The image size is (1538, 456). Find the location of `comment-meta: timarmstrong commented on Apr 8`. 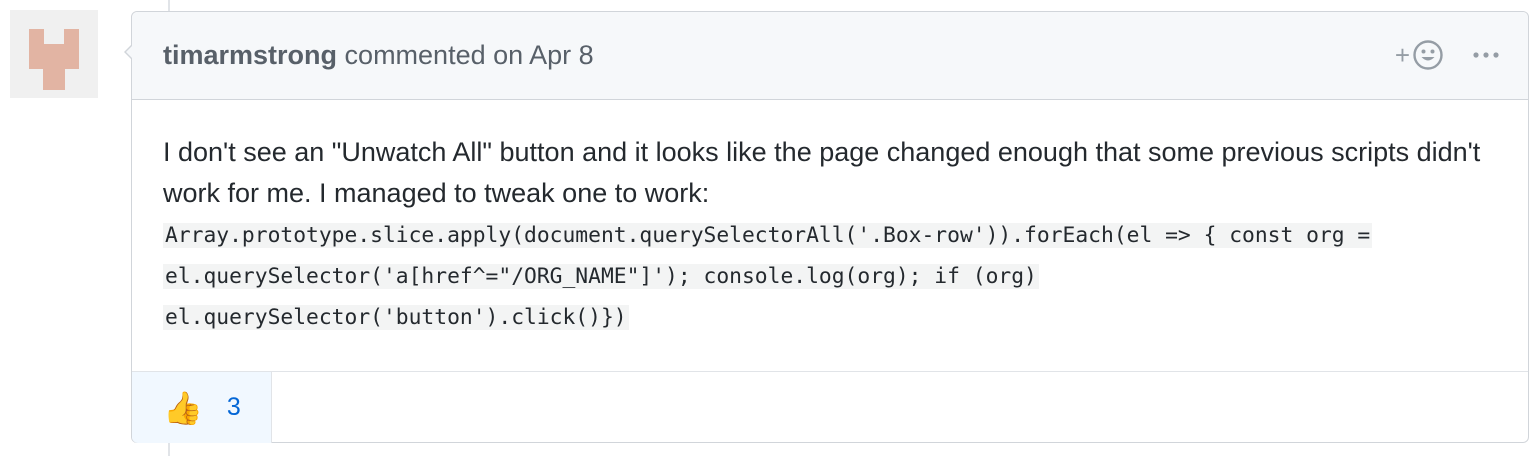

comment-meta: timarmstrong commented on Apr 8 is located at coordinates (378, 55).